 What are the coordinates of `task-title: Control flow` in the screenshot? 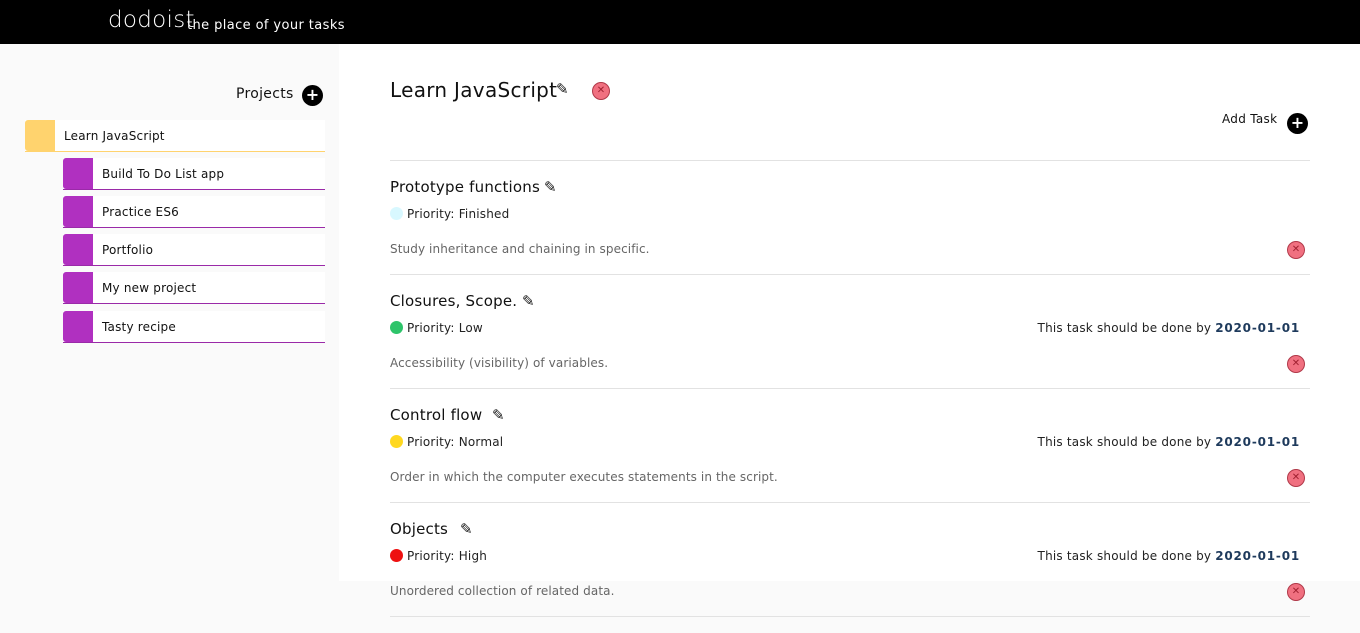 It's located at (436, 415).